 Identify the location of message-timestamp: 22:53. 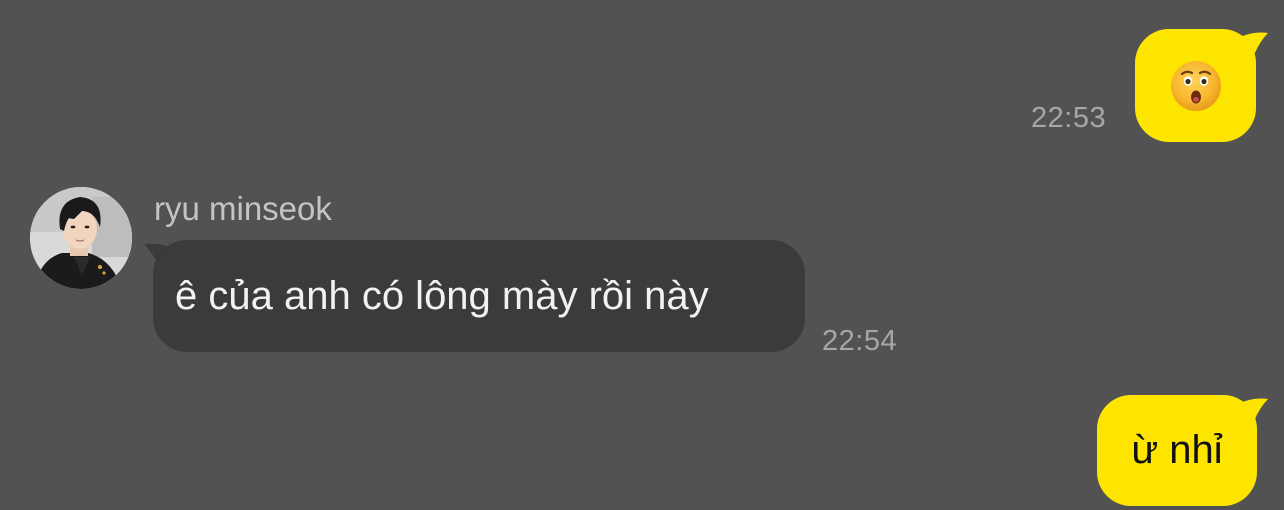
(1069, 118).